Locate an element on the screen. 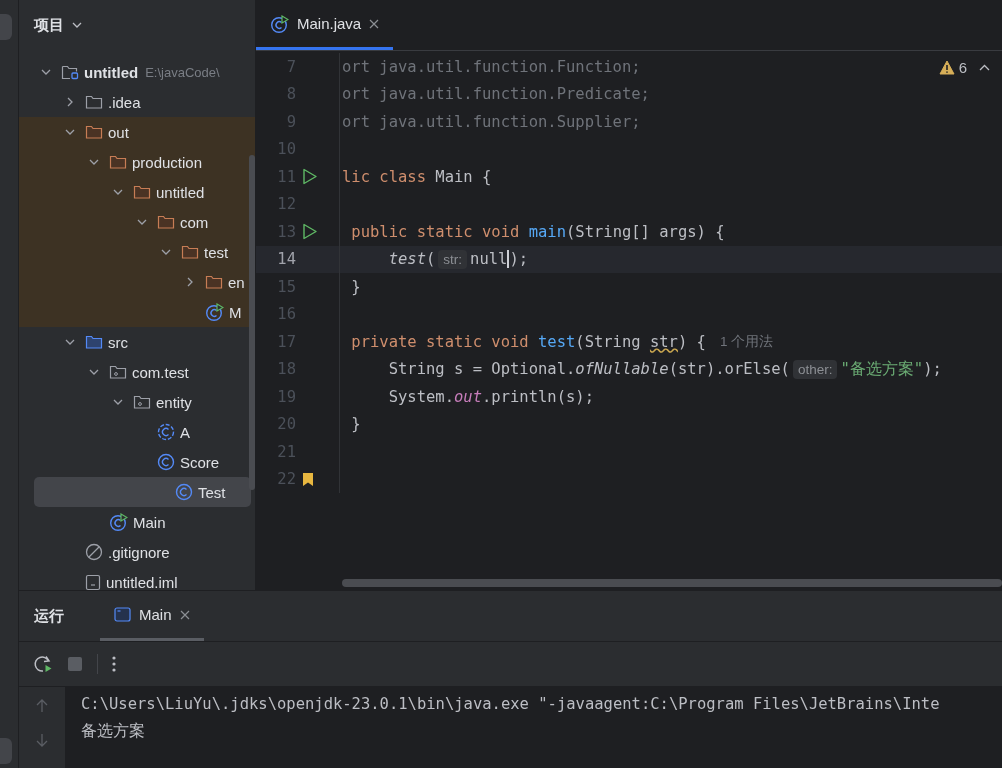 The width and height of the screenshot is (1002, 768). code-text: (String[] args) { is located at coordinates (645, 231).